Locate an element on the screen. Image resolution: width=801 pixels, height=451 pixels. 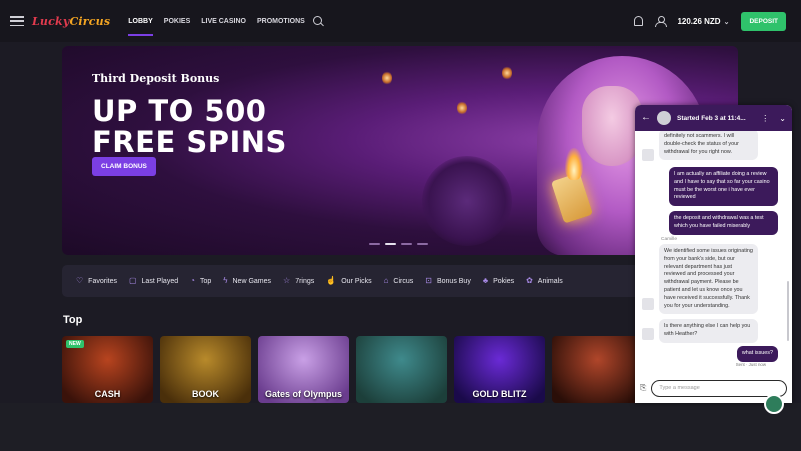
game-title: BOOK is located at coordinates (205, 394).